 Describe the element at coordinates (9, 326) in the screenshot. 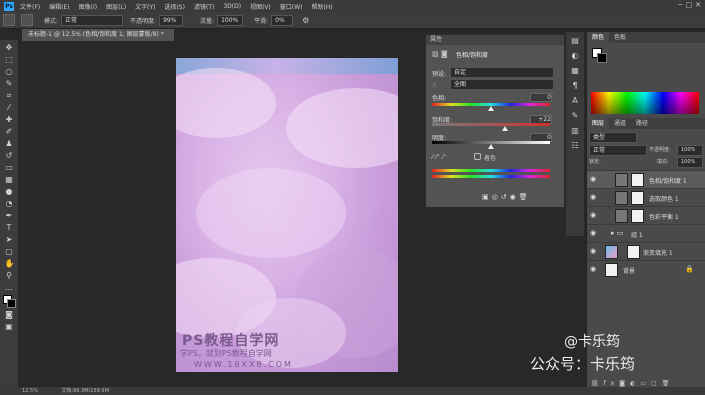

I see `screen-mode-icon: ▣` at that location.